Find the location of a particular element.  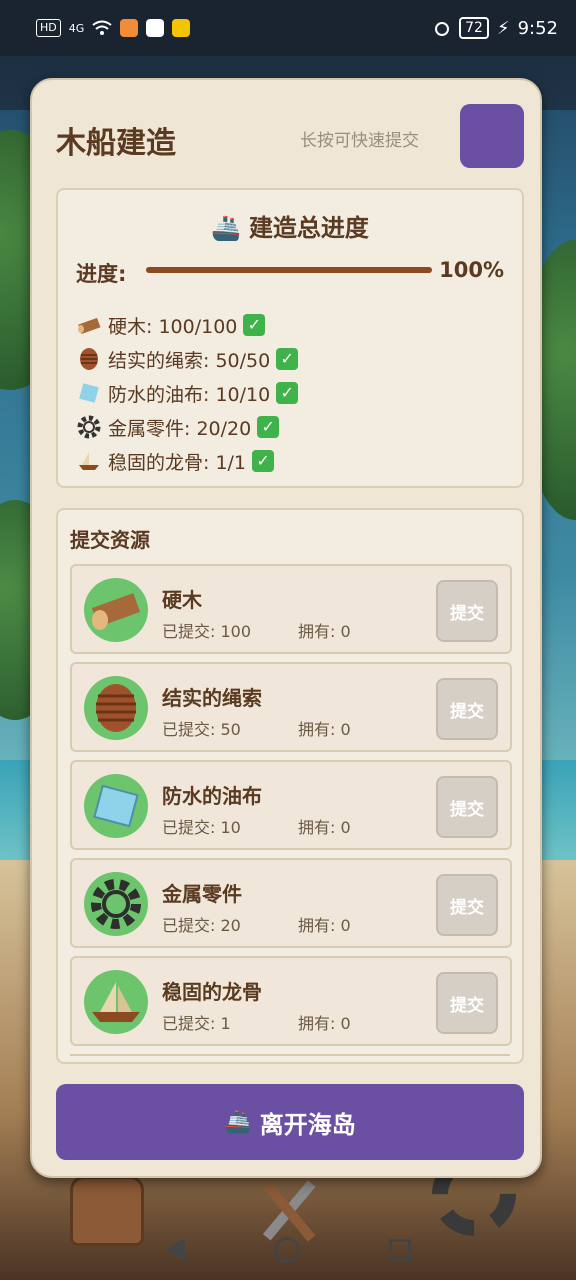

list-divider is located at coordinates (290, 1055).